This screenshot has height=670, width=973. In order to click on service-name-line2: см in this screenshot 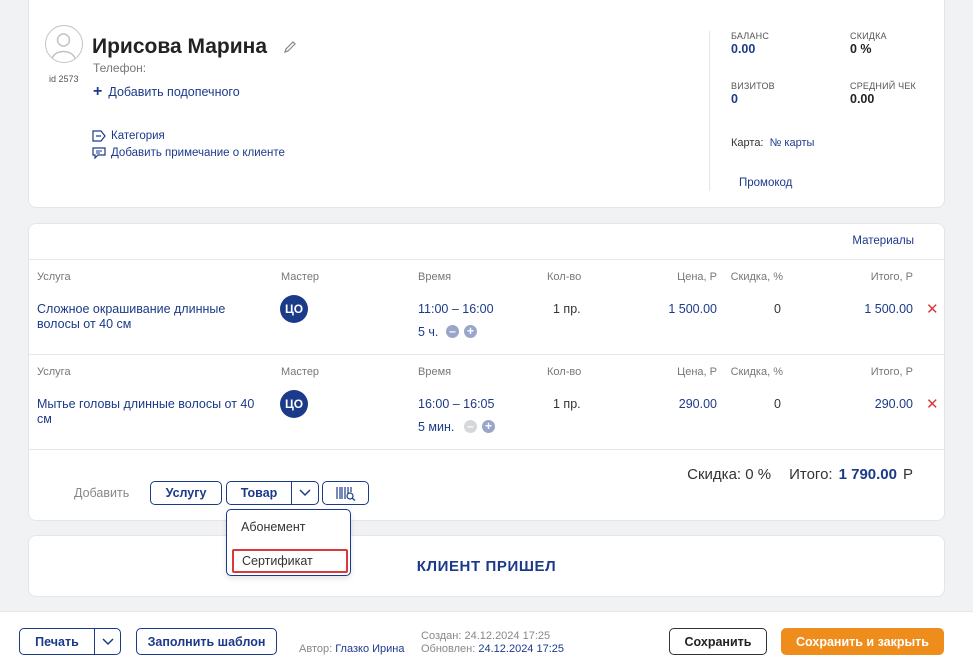, I will do `click(44, 419)`.